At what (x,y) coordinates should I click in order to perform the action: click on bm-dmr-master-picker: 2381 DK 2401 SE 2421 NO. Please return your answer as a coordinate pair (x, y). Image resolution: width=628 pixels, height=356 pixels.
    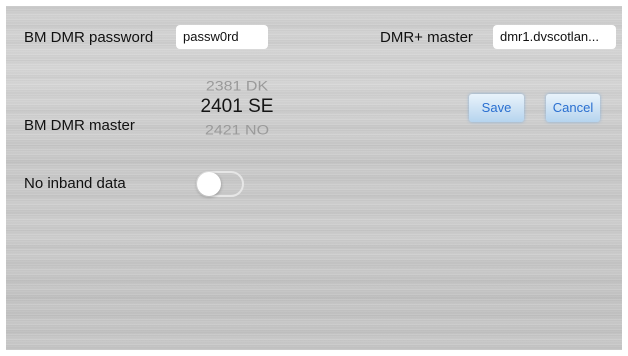
    Looking at the image, I should click on (237, 110).